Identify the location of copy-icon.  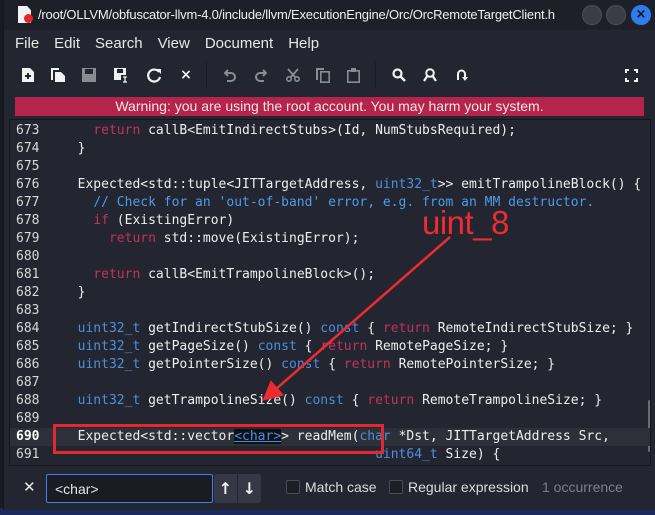
(323, 75).